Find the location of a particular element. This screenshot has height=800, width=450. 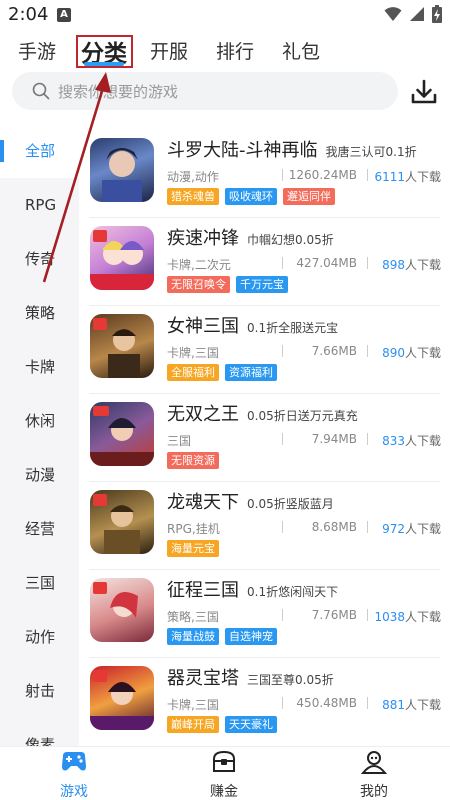

game-tags: 无限资源 is located at coordinates (193, 460).